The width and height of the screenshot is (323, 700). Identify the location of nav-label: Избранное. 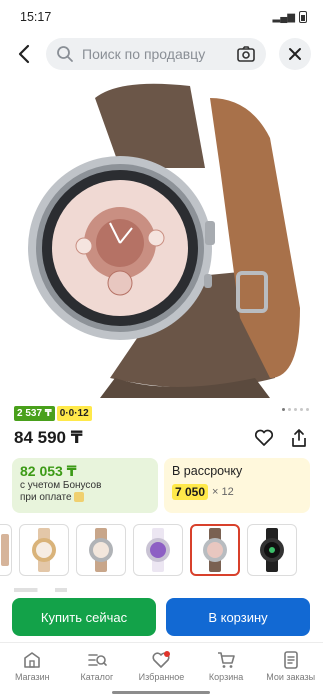
(161, 676).